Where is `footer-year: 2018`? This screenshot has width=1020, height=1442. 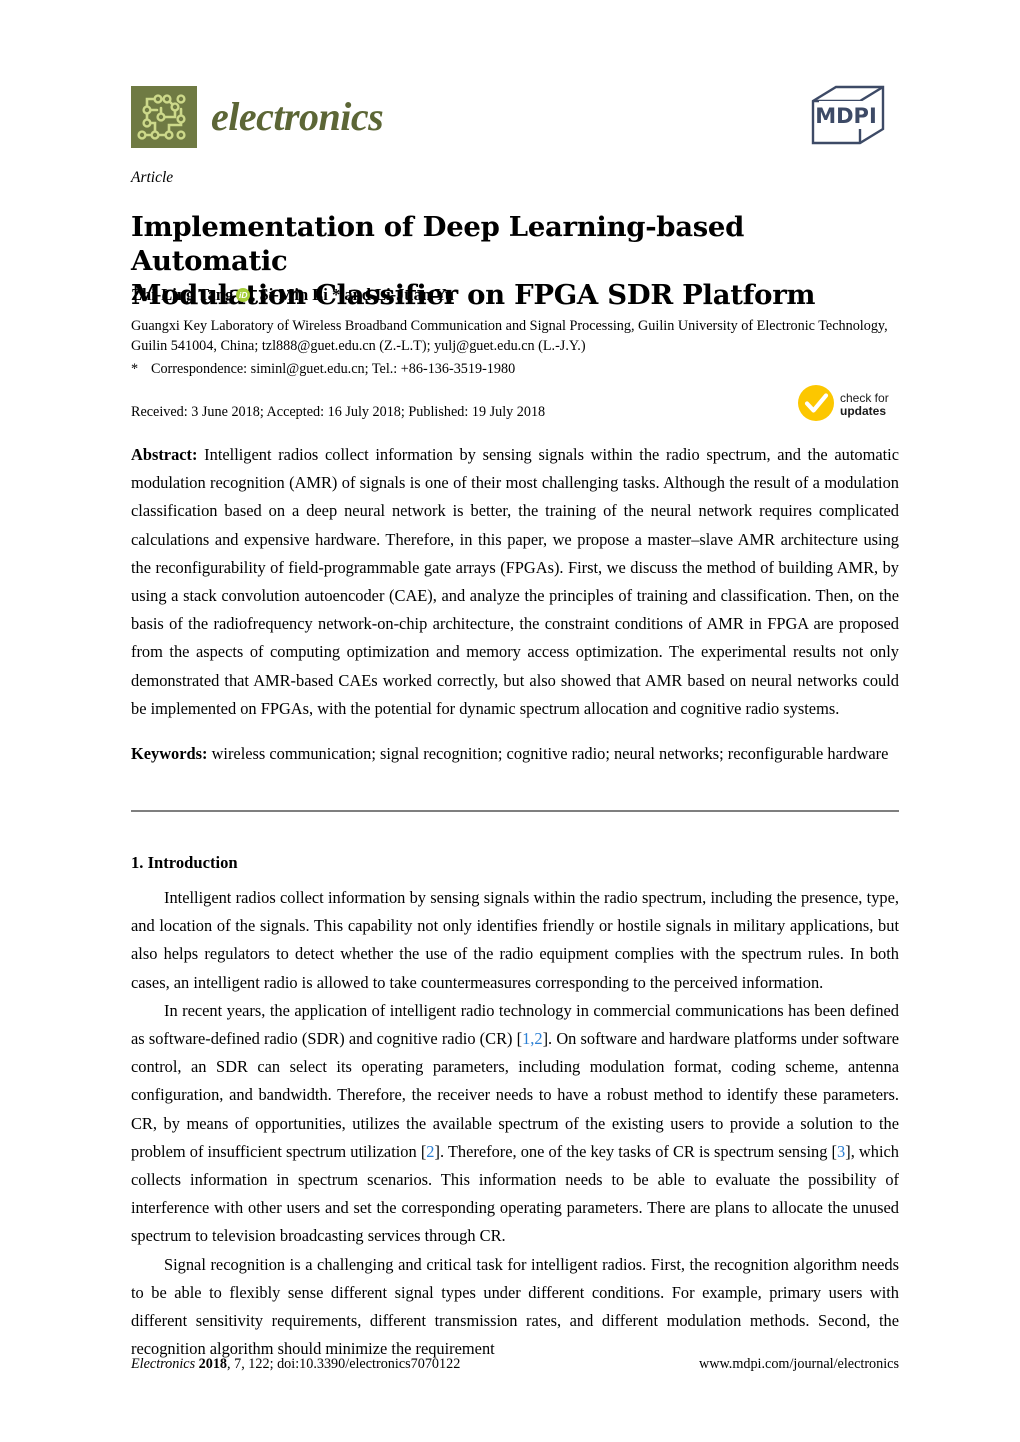
footer-year: 2018 is located at coordinates (213, 1364).